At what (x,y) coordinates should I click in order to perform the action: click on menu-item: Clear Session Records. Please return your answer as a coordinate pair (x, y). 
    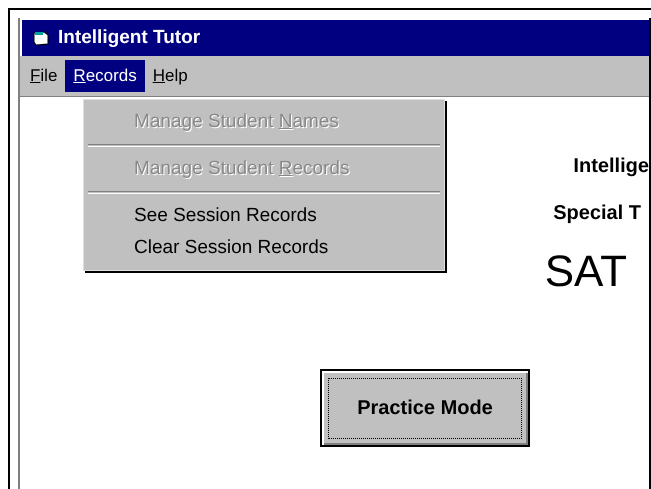
    Looking at the image, I should click on (264, 248).